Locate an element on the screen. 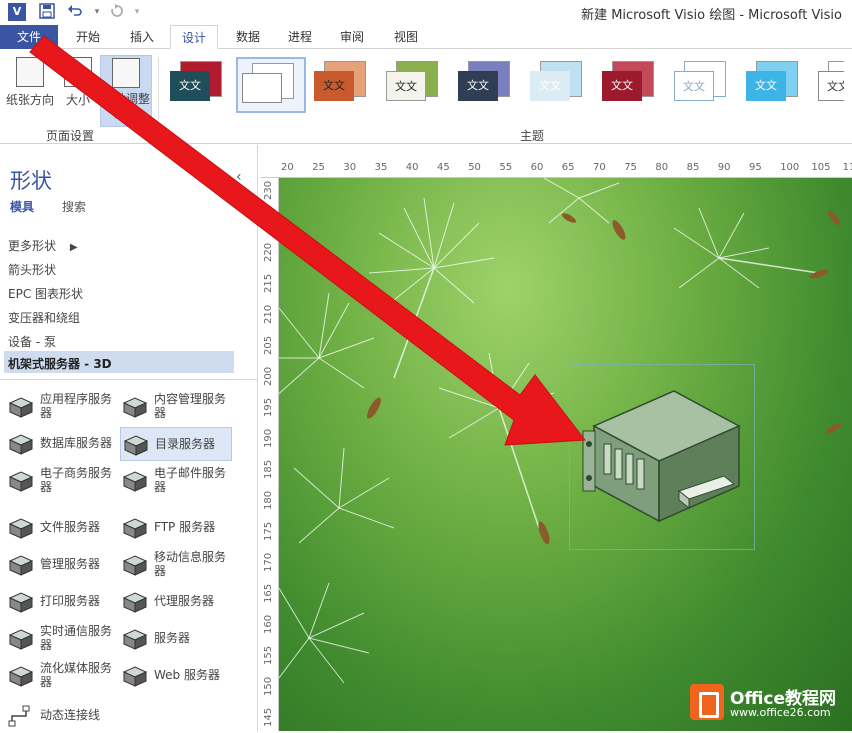  theme-7: 文文 is located at coordinates (630, 85).